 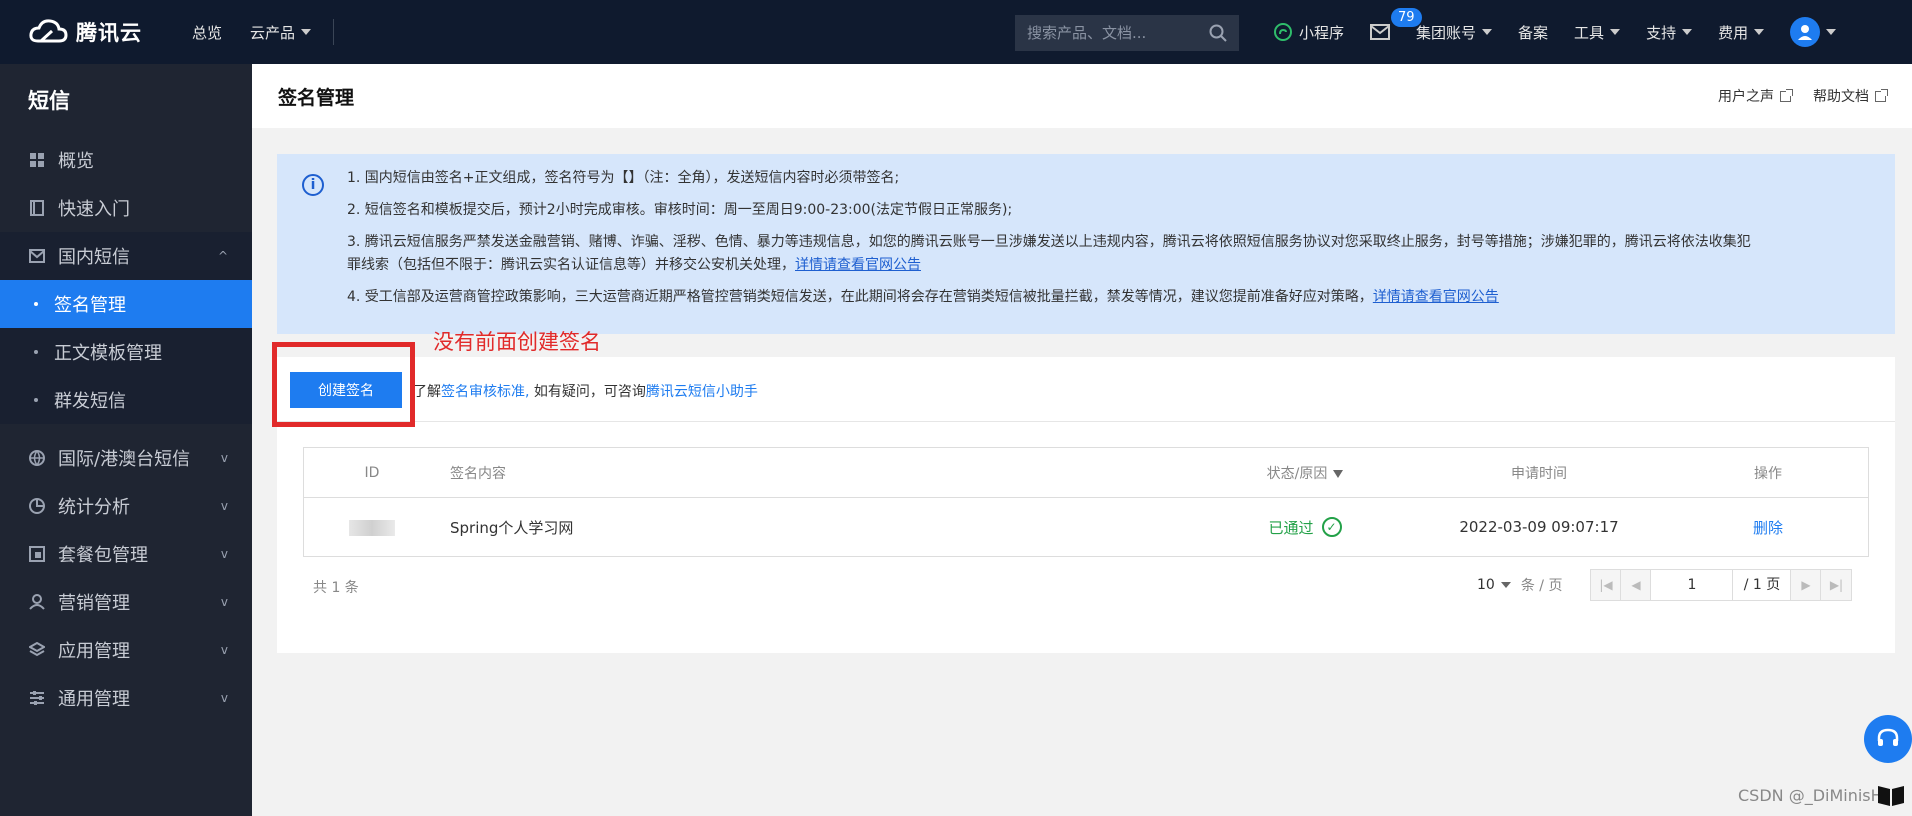 I want to click on sidebar-item-international: 国际/港澳台短信 v, so click(x=126, y=458).